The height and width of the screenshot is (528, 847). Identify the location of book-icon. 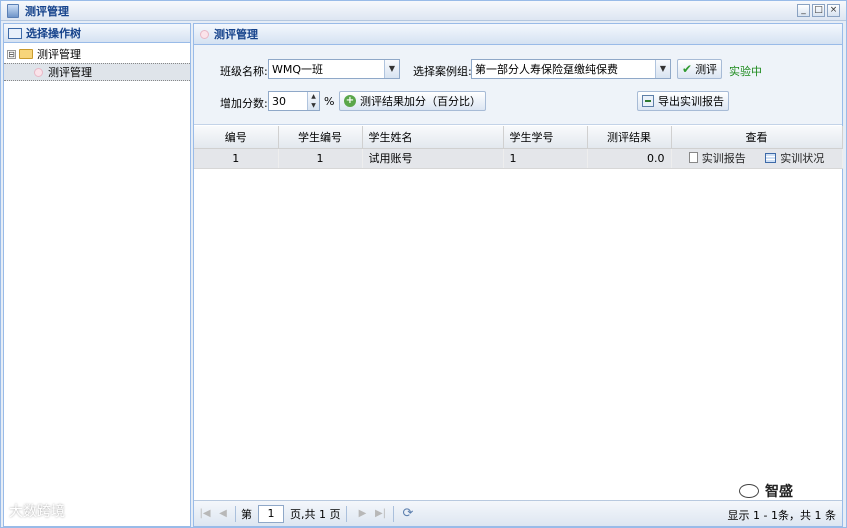
(15, 33).